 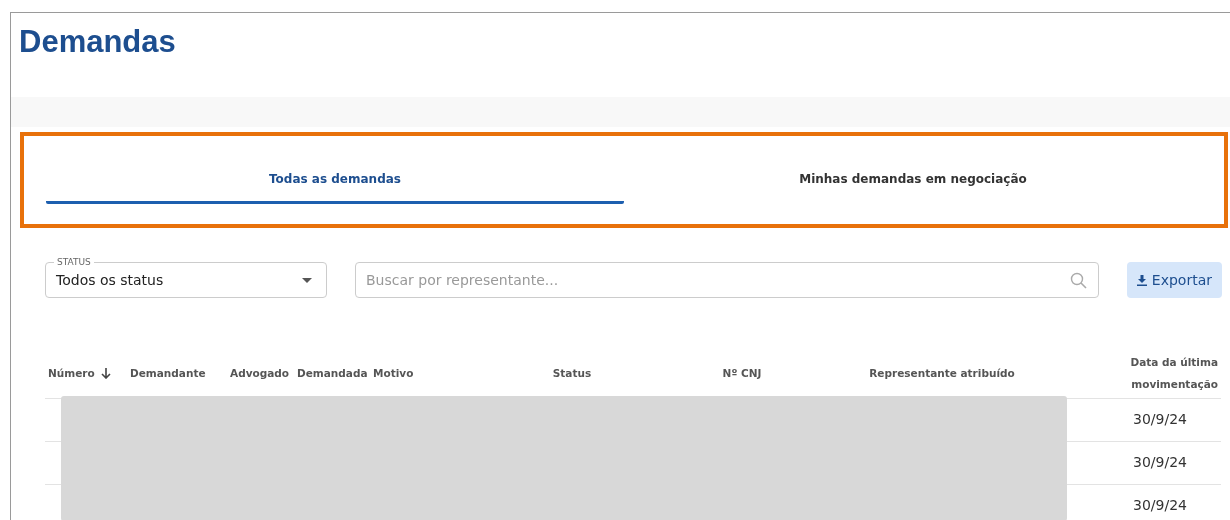 I want to click on download-icon, so click(x=1141, y=280).